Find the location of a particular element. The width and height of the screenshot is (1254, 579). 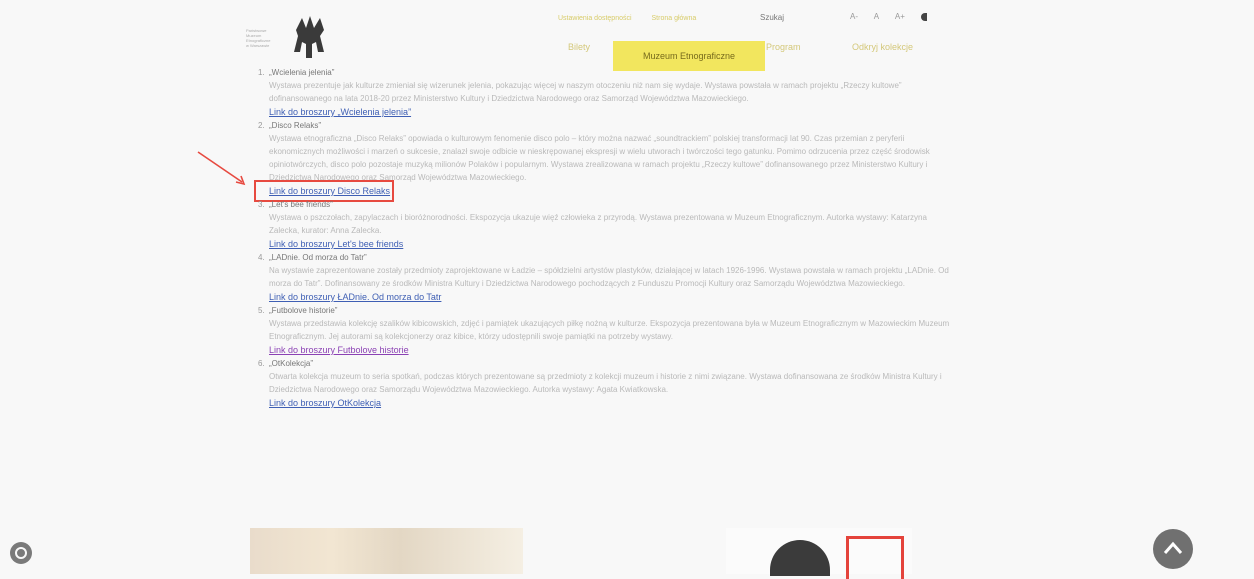

contrast-icon is located at coordinates (924, 16).